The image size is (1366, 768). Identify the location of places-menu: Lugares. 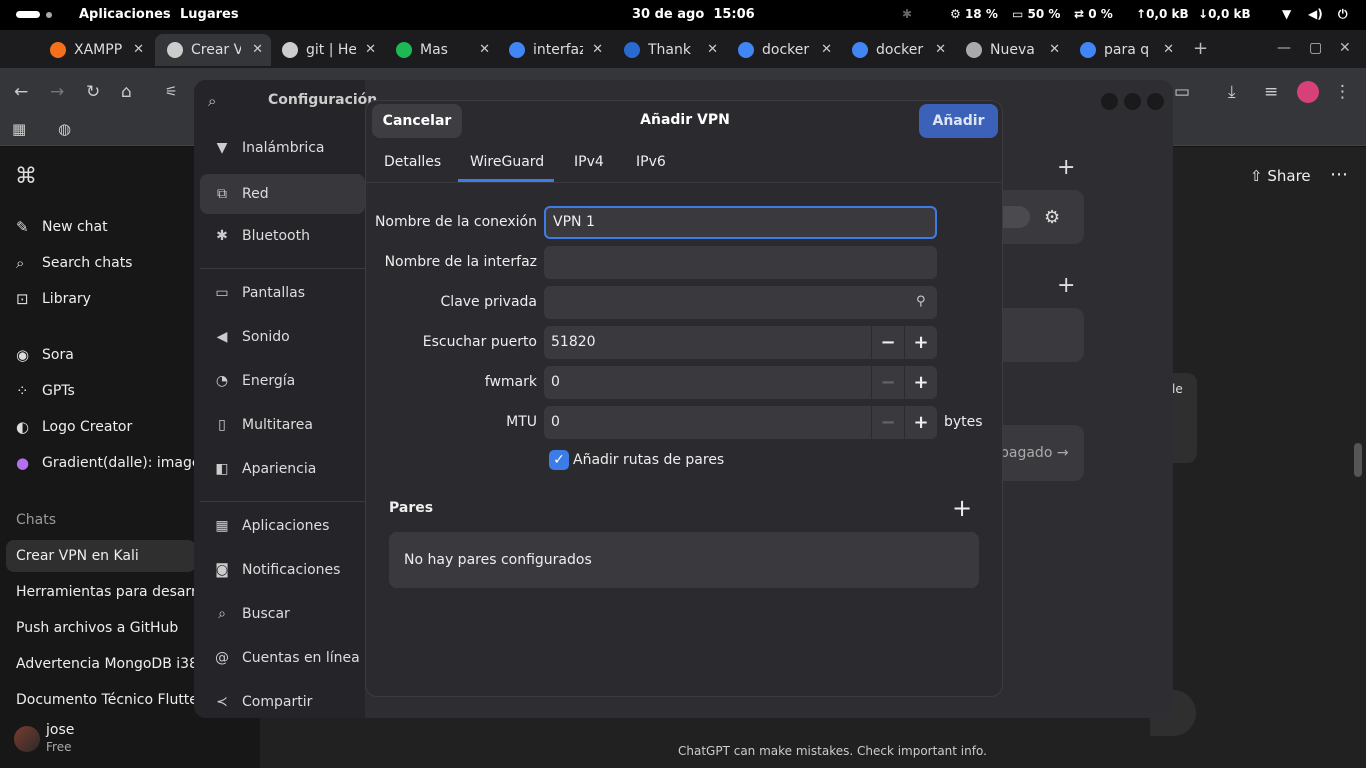
(209, 14).